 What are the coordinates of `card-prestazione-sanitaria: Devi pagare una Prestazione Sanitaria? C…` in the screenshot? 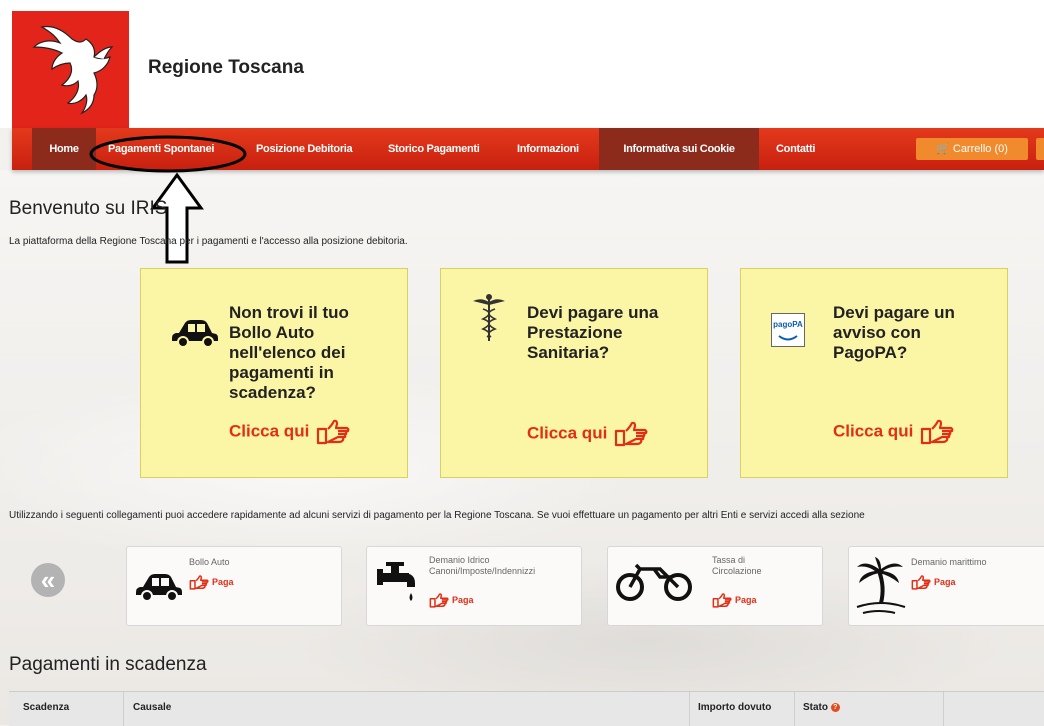 It's located at (574, 373).